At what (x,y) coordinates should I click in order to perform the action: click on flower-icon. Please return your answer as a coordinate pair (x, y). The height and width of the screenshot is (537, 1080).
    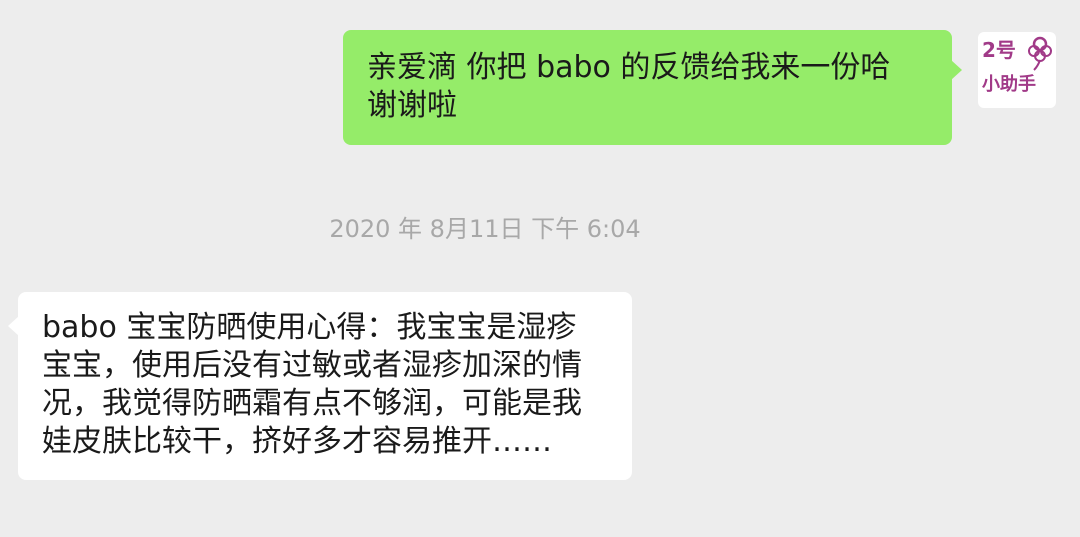
    Looking at the image, I should click on (1040, 53).